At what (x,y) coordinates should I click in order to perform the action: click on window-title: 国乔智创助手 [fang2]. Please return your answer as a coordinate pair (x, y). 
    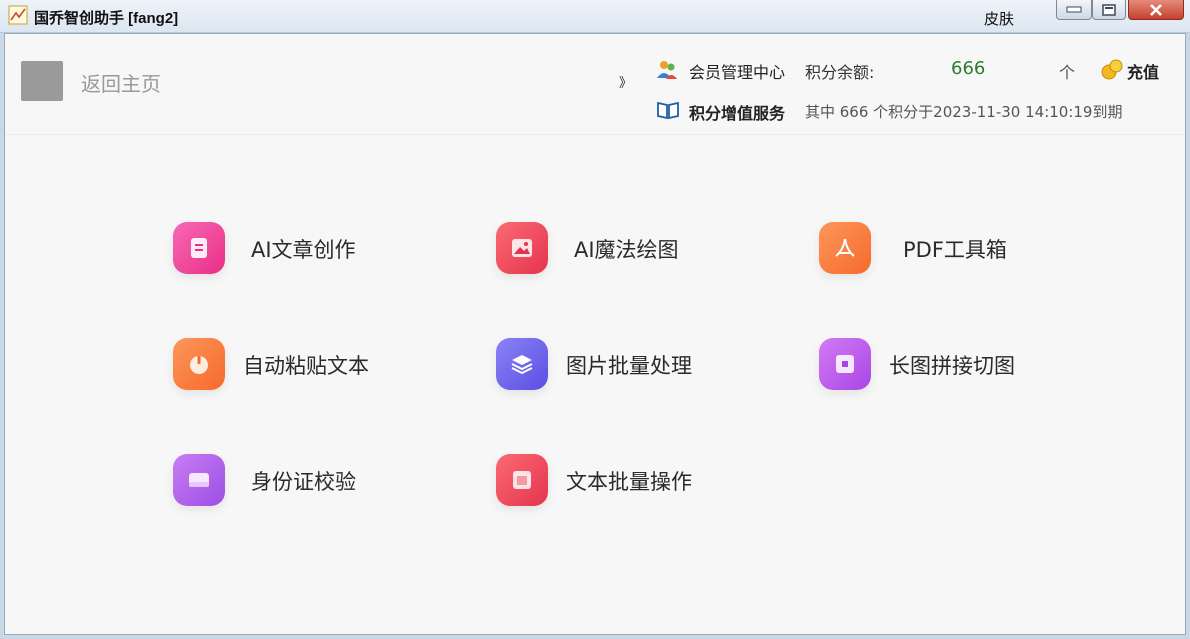
    Looking at the image, I should click on (106, 18).